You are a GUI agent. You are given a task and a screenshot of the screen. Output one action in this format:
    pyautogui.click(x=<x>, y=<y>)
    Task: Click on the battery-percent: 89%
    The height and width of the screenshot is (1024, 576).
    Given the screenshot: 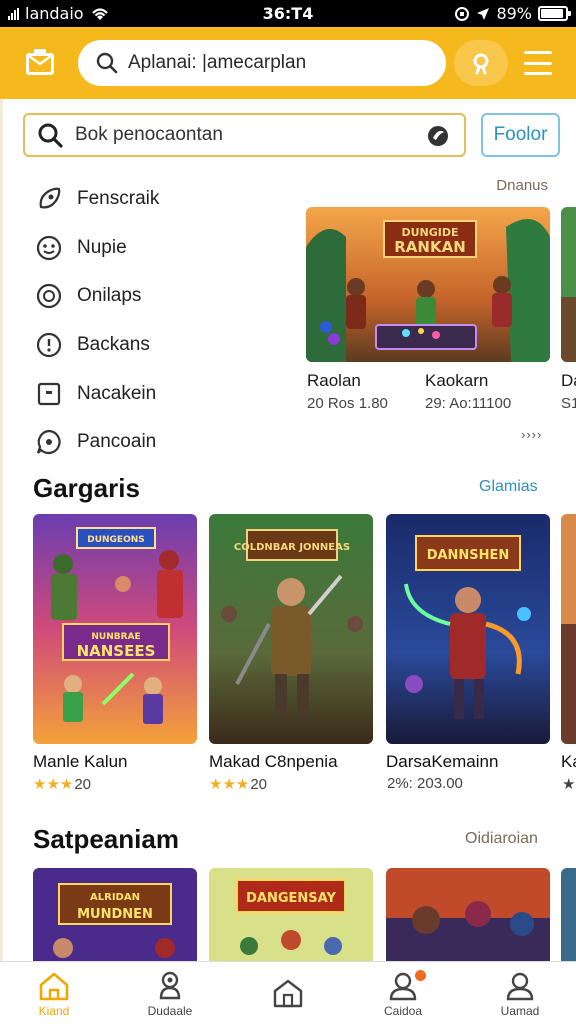 What is the action you would take?
    pyautogui.click(x=514, y=13)
    